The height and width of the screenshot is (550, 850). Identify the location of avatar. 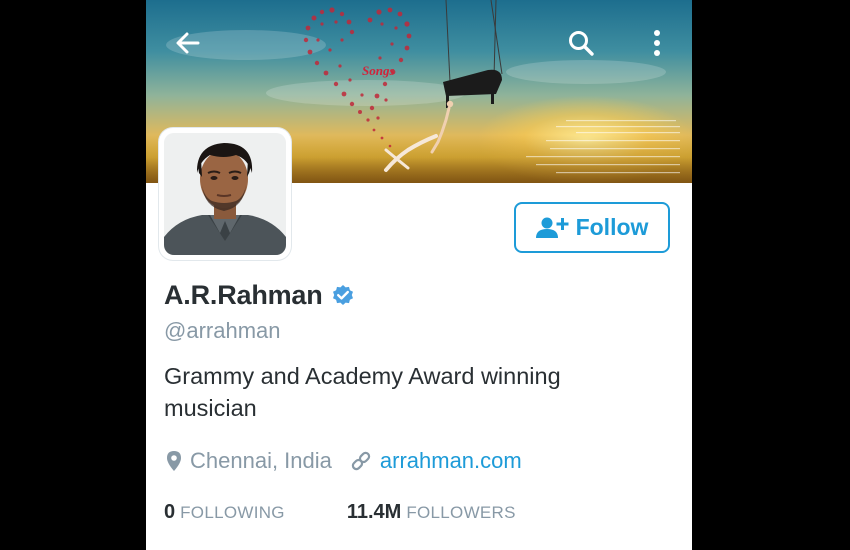
(225, 194).